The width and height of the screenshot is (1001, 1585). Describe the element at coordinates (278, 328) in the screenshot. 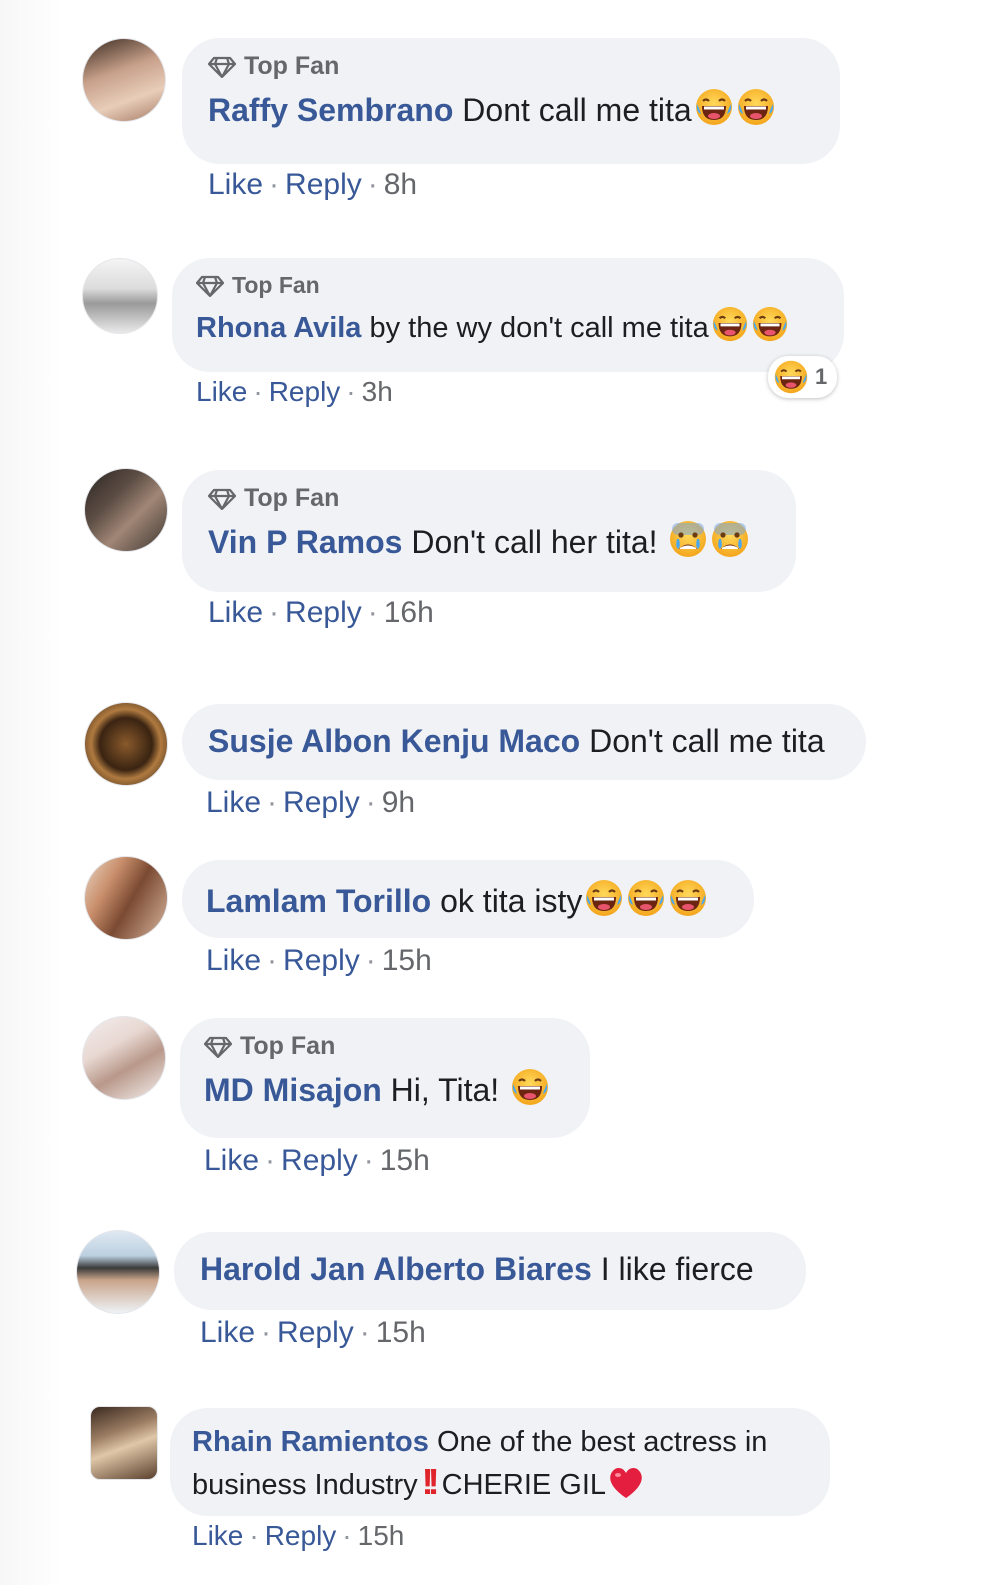

I see `commenter-name: Rhona Avila` at that location.